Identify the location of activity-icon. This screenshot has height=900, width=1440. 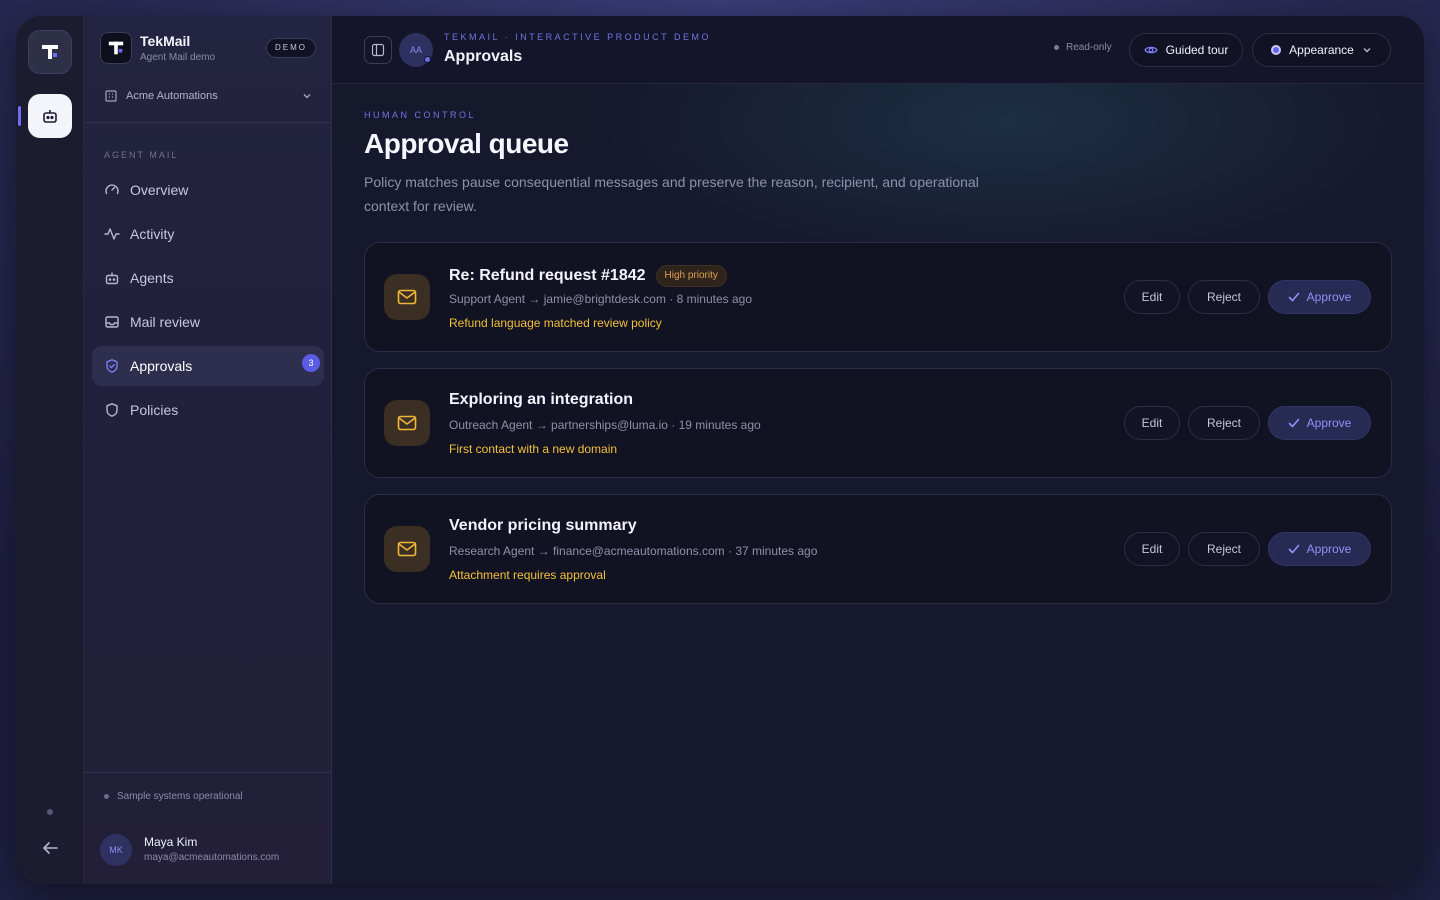
(112, 234).